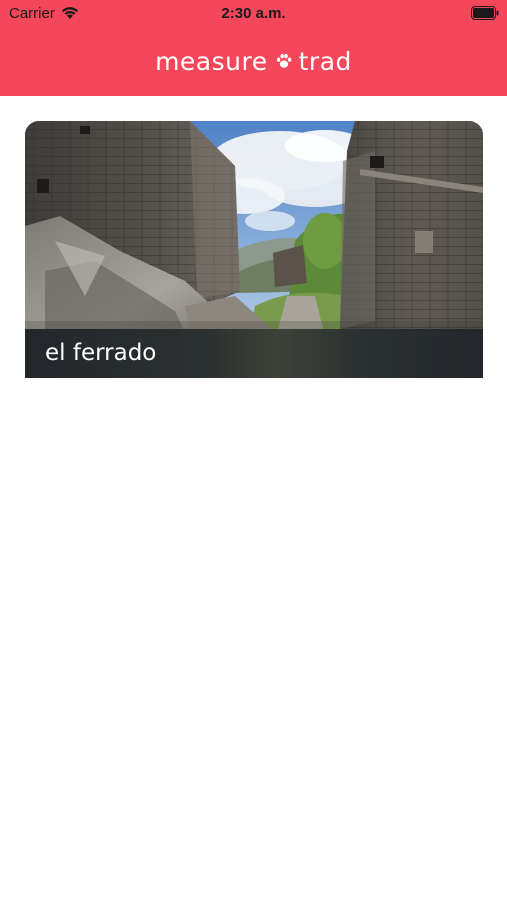 This screenshot has width=507, height=900. I want to click on status-bar: Carrier 2:30 a.m., so click(253, 14).